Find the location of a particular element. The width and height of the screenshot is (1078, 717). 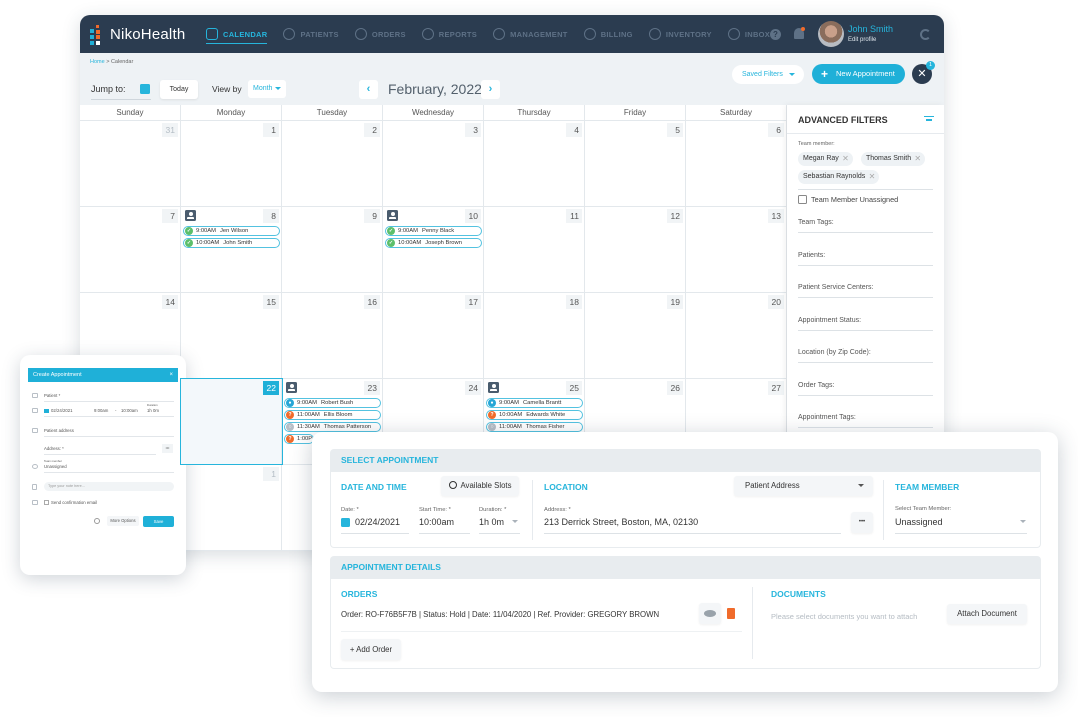

attach-document-button: Attach Document is located at coordinates (987, 614).